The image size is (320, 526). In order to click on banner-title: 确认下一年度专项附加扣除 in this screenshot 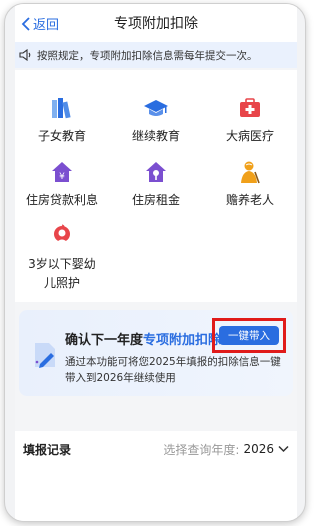, I will do `click(143, 338)`.